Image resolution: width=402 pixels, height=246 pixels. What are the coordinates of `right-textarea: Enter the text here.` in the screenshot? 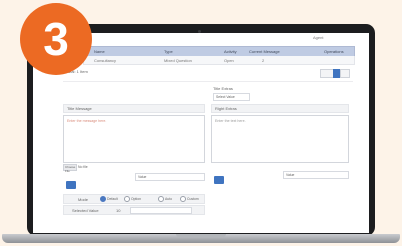 It's located at (280, 139).